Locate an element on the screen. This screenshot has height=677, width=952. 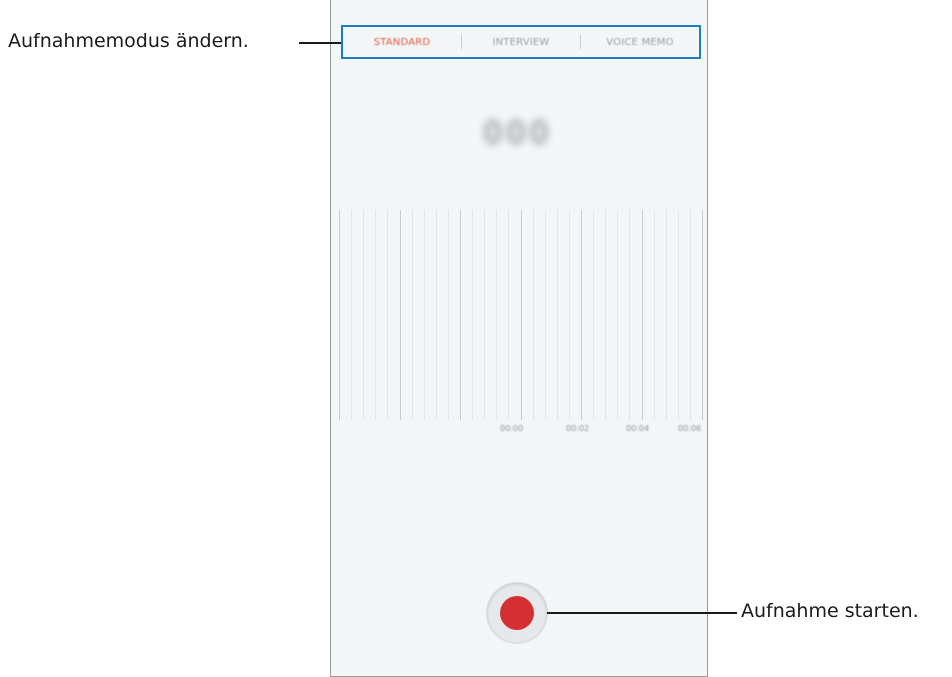
callout-mode-change: Aufnahmemodus ändern. is located at coordinates (128, 41).